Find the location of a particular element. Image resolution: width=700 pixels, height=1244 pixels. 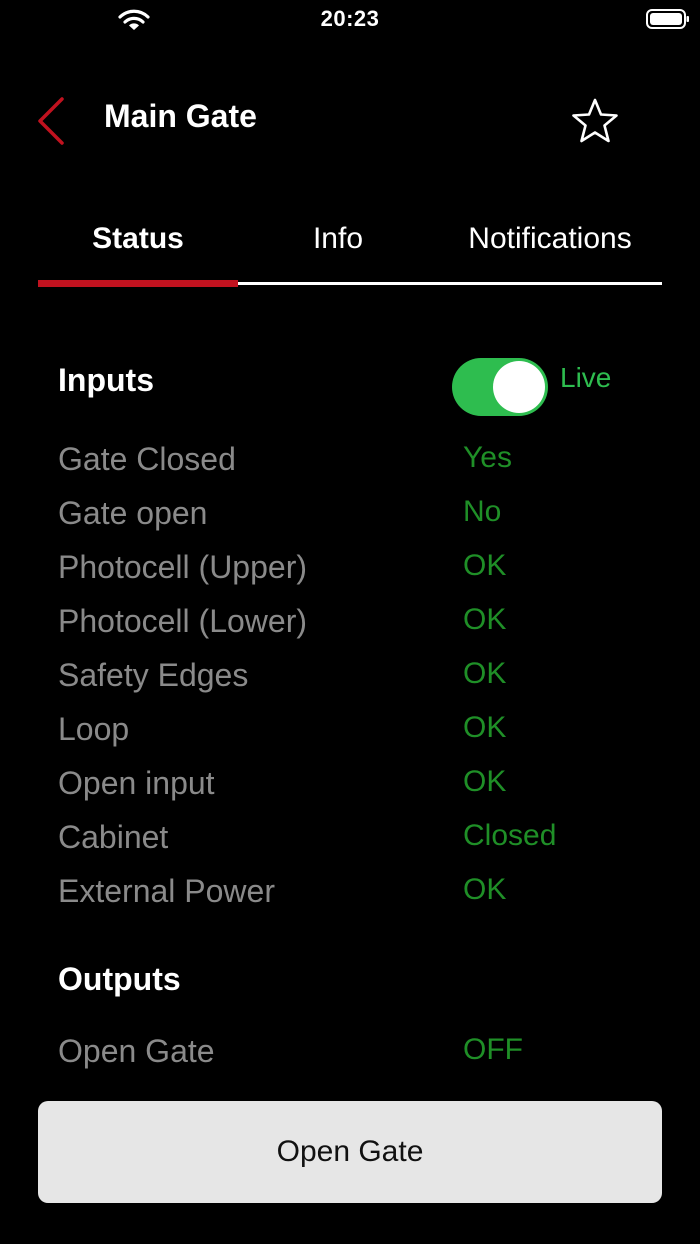

live-toggle is located at coordinates (500, 387).